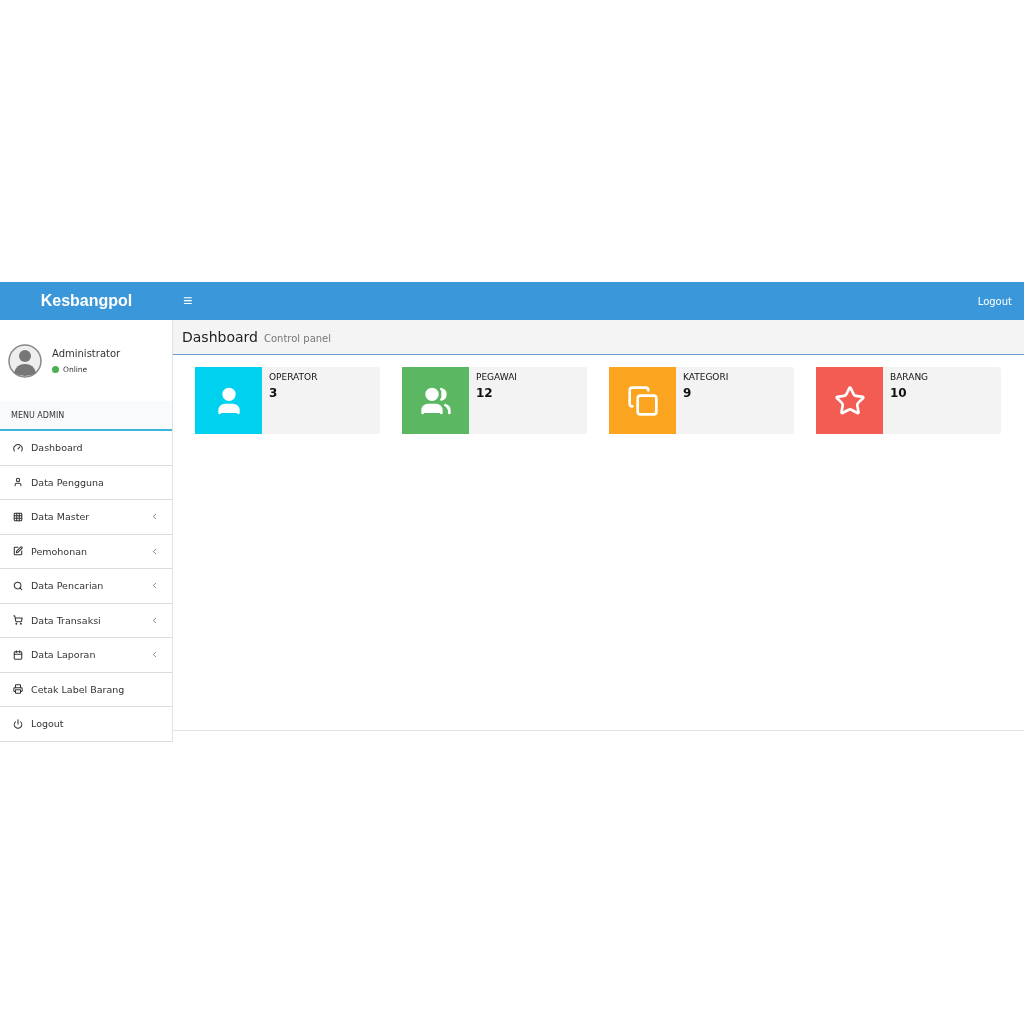 This screenshot has width=1024, height=1024. Describe the element at coordinates (18, 551) in the screenshot. I see `edit-icon` at that location.